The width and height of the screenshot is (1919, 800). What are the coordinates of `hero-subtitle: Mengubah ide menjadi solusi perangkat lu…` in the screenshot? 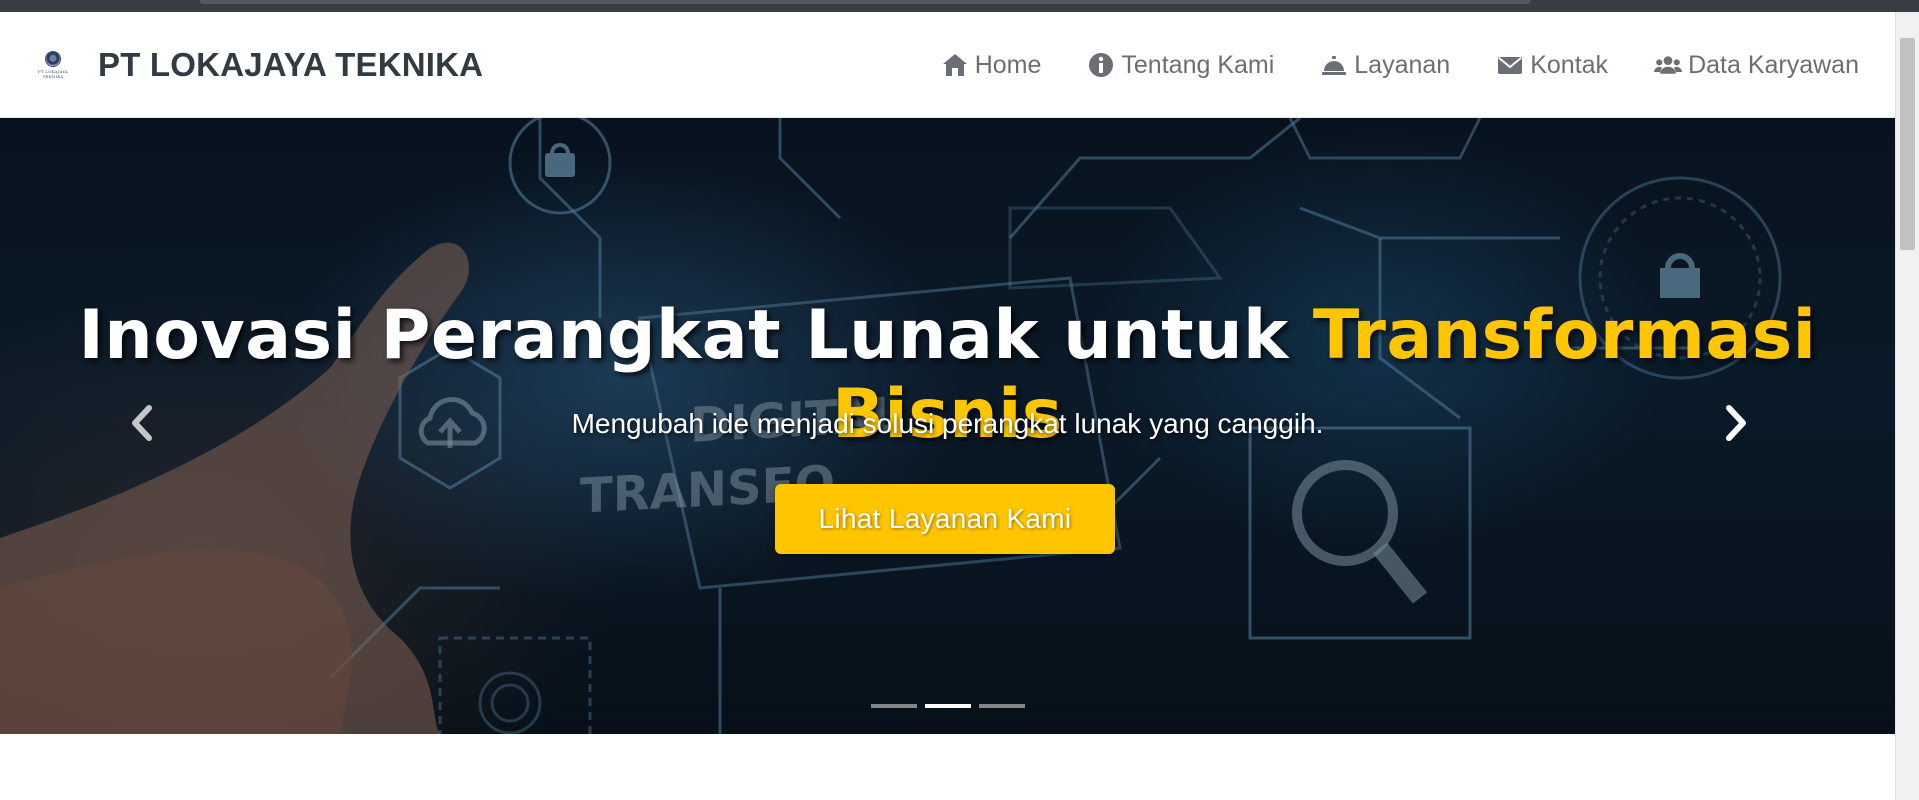 It's located at (947, 423).